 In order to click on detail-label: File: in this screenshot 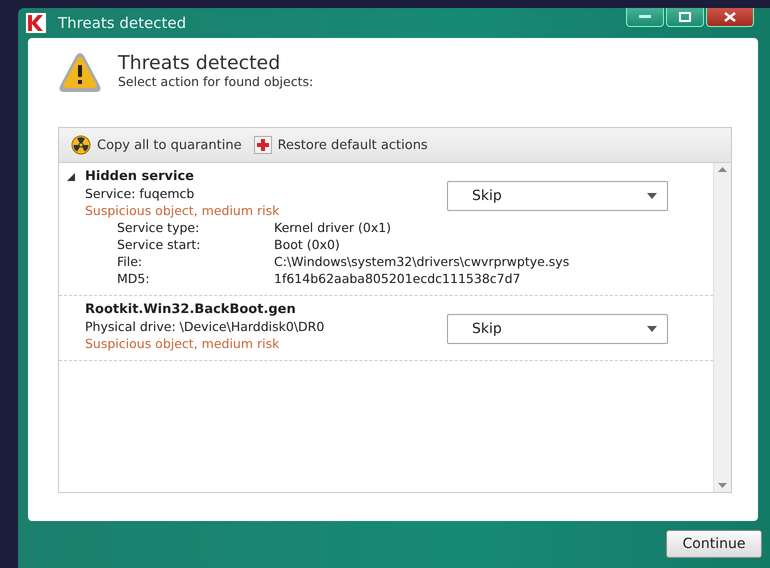, I will do `click(130, 261)`.